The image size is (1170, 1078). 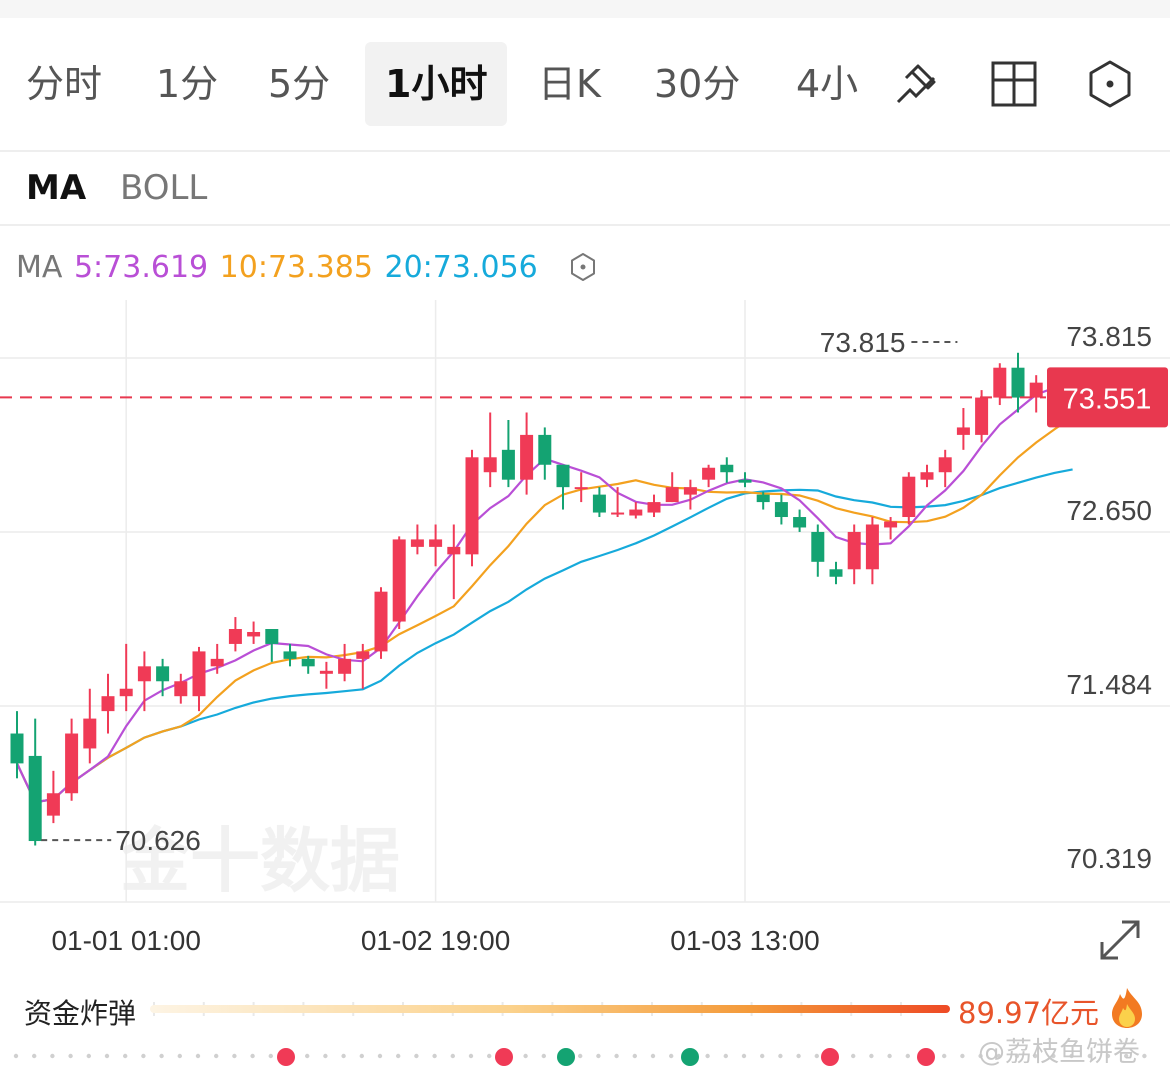 What do you see at coordinates (585, 225) in the screenshot?
I see `divider` at bounding box center [585, 225].